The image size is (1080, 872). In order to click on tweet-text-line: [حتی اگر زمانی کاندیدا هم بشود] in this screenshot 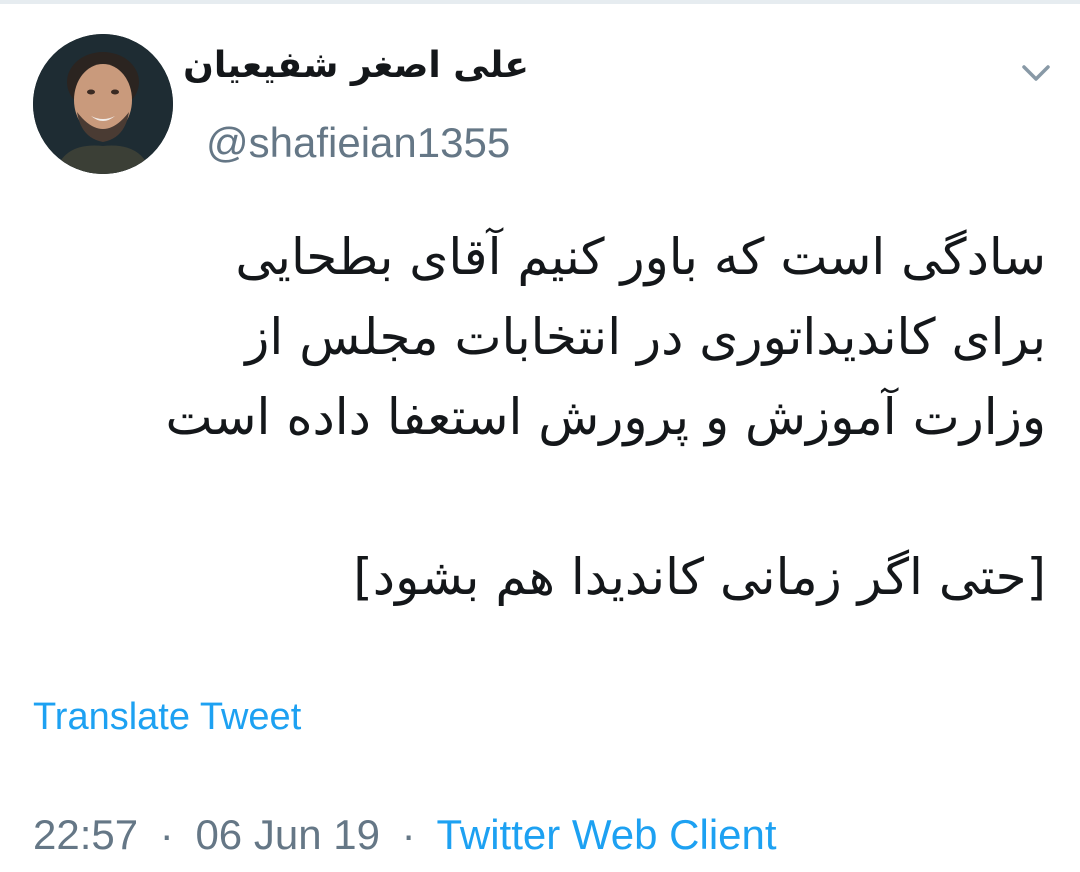, I will do `click(699, 577)`.